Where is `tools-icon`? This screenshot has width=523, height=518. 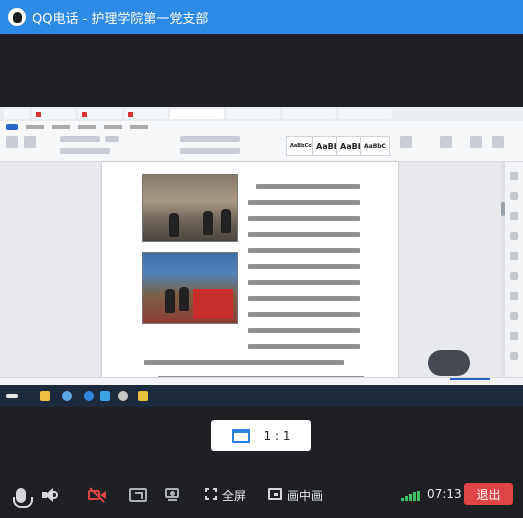 tools-icon is located at coordinates (446, 142).